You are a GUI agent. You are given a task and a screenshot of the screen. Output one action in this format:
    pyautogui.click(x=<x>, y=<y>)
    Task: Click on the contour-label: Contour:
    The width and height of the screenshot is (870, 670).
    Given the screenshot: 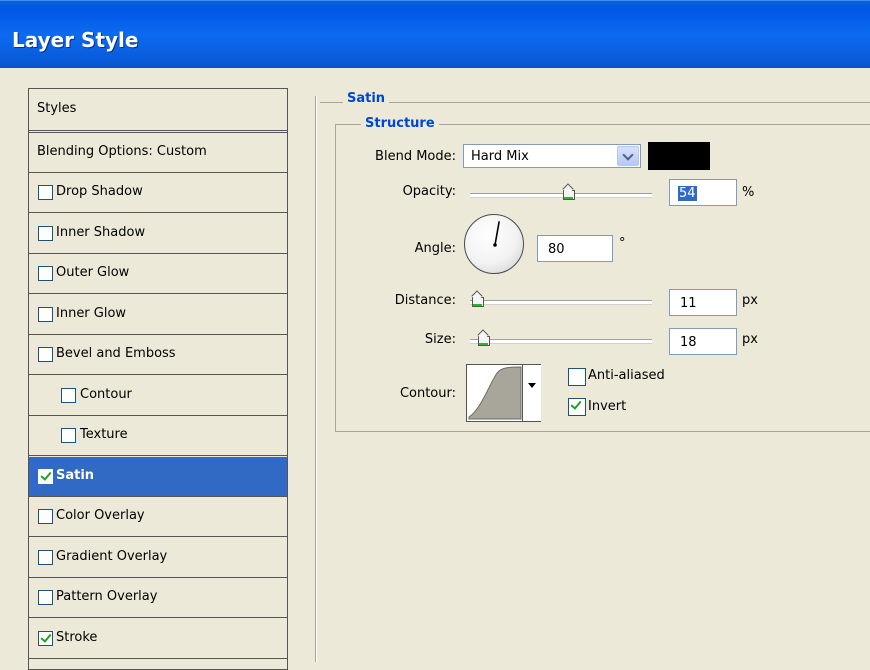 What is the action you would take?
    pyautogui.click(x=427, y=393)
    